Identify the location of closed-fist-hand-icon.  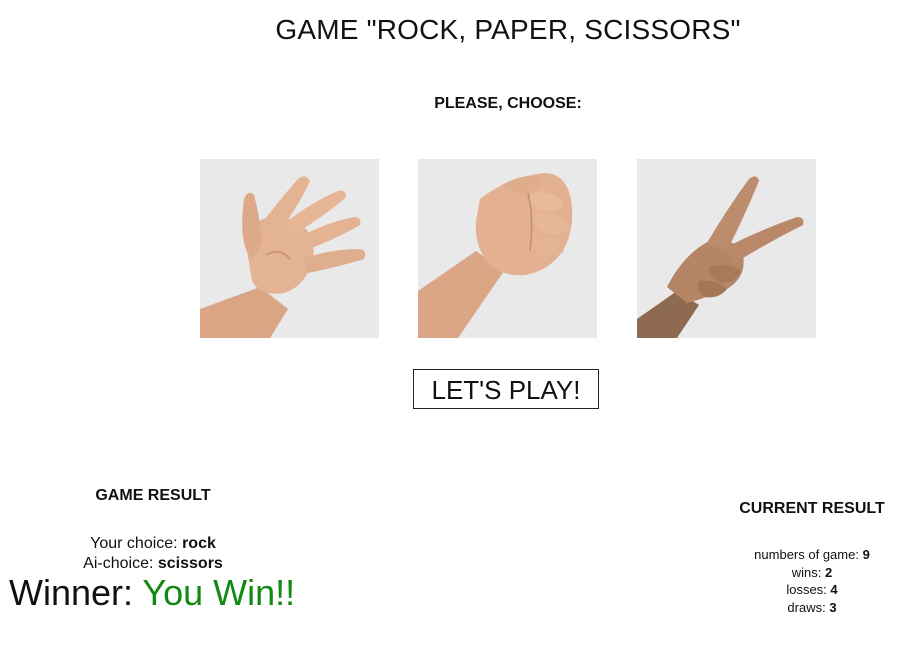
(507, 248).